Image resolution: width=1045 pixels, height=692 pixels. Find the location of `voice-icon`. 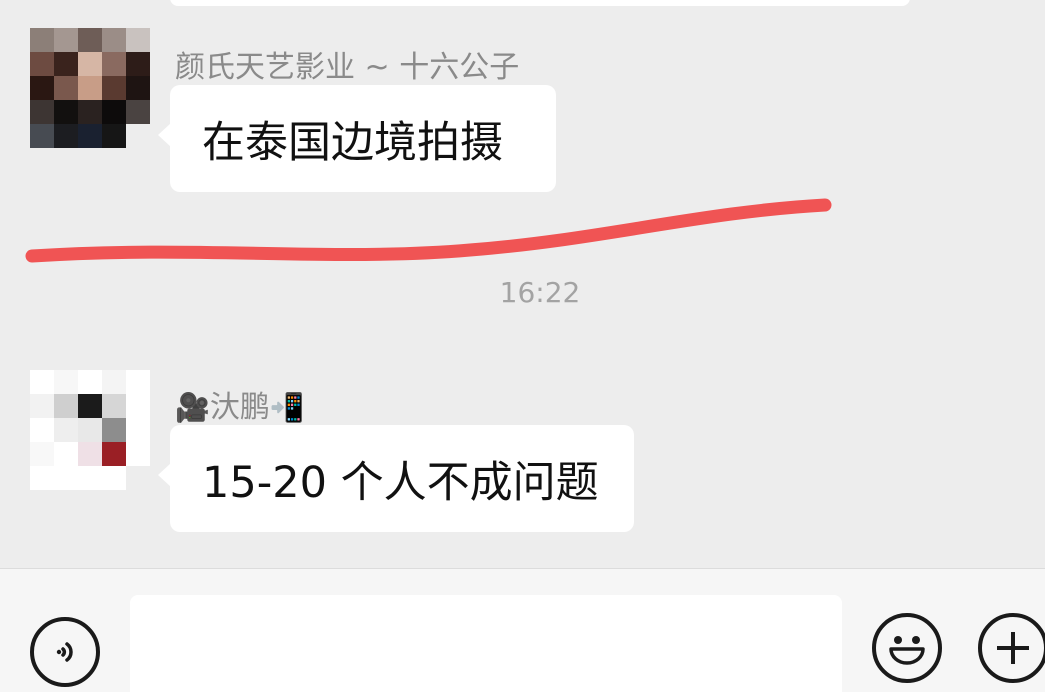

voice-icon is located at coordinates (64, 652).